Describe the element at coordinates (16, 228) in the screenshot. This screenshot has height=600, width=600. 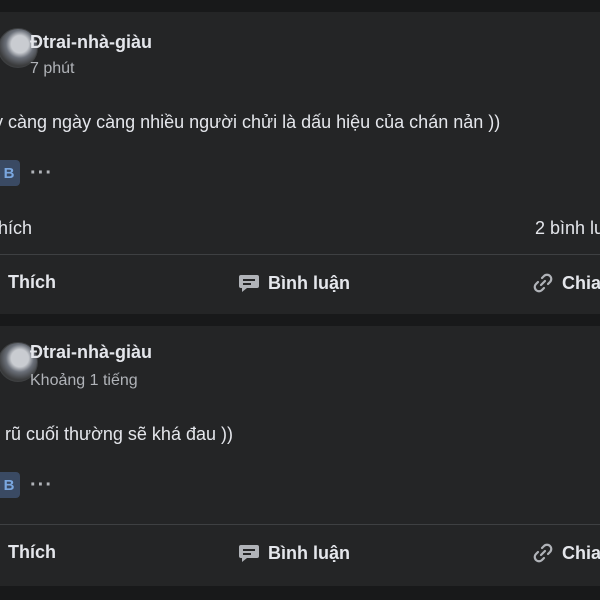
I see `like-count: hích` at that location.